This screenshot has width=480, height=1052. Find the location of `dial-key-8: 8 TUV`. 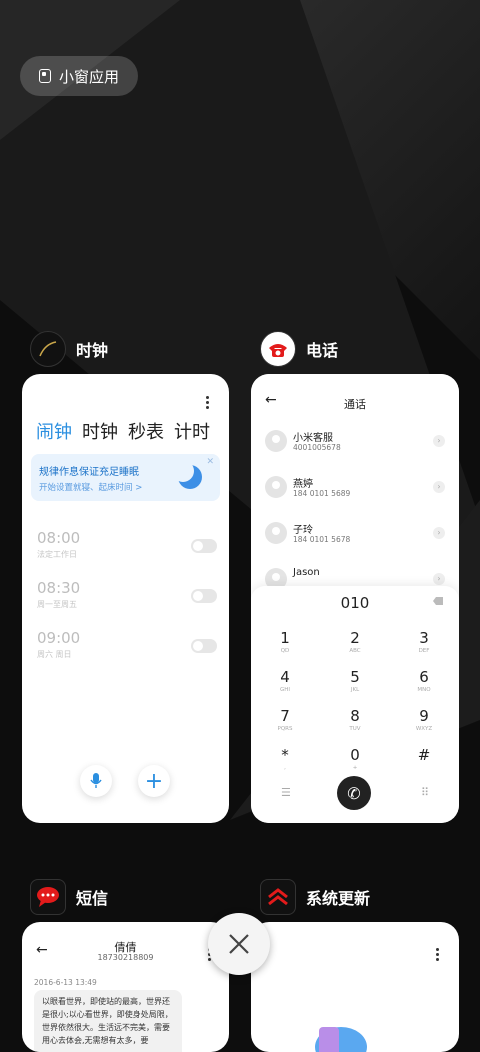

dial-key-8: 8 TUV is located at coordinates (355, 719).